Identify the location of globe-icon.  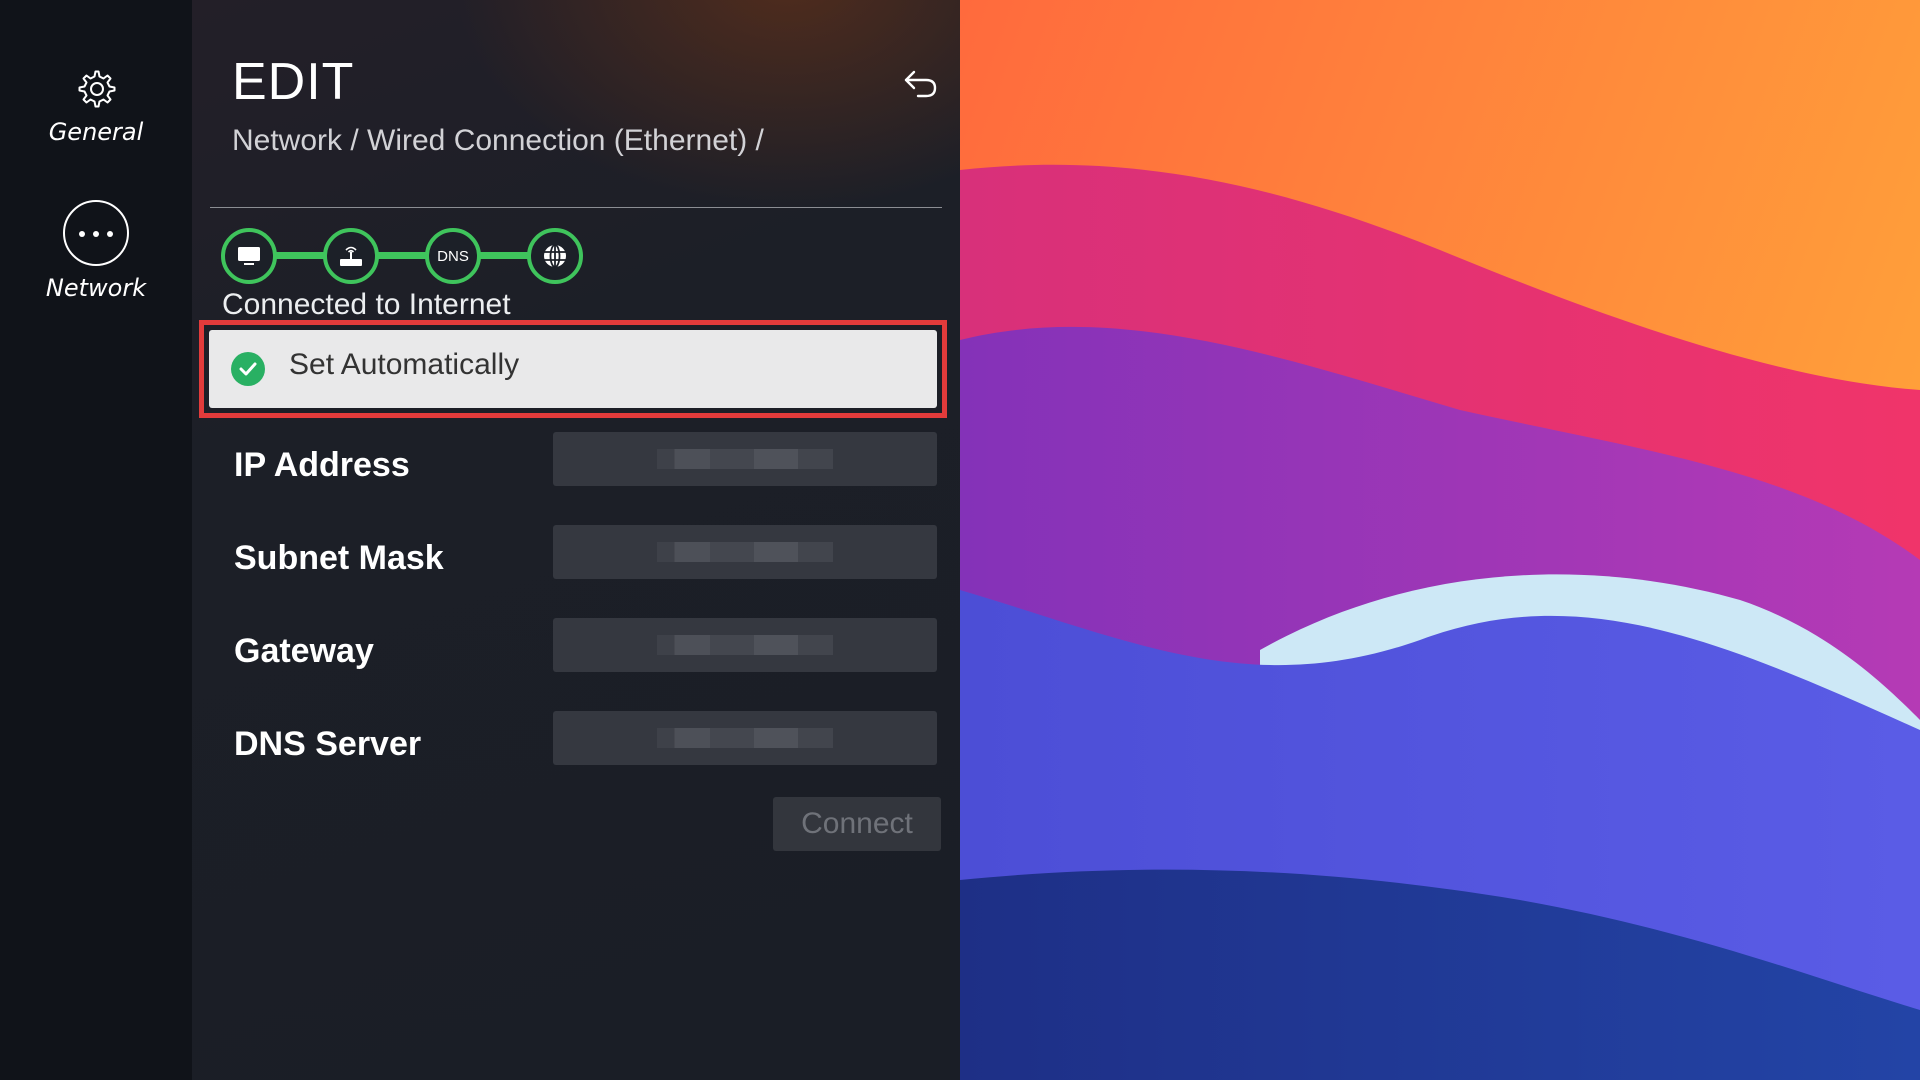
(555, 256).